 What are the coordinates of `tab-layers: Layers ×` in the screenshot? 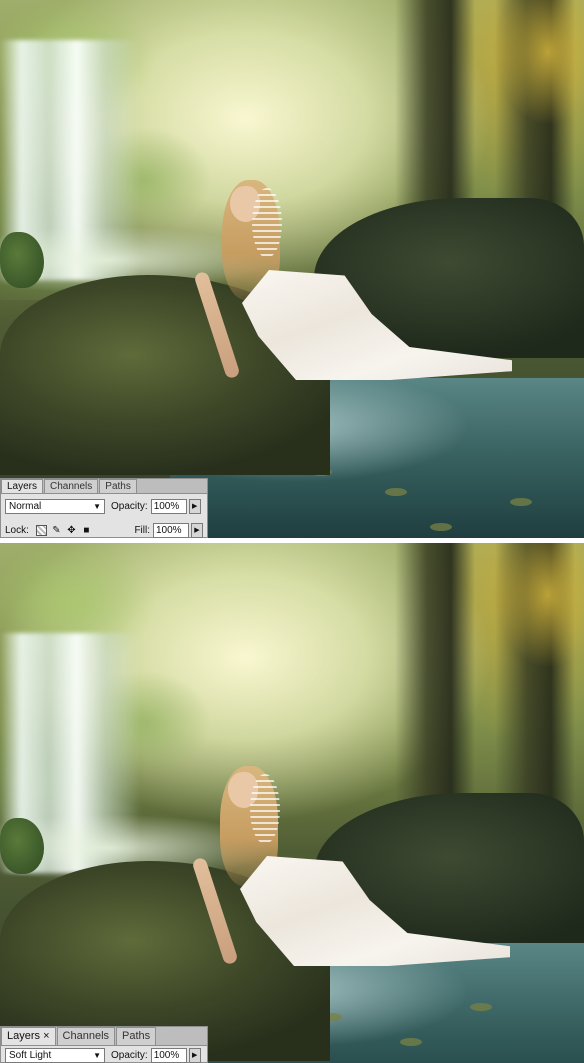 It's located at (28, 1036).